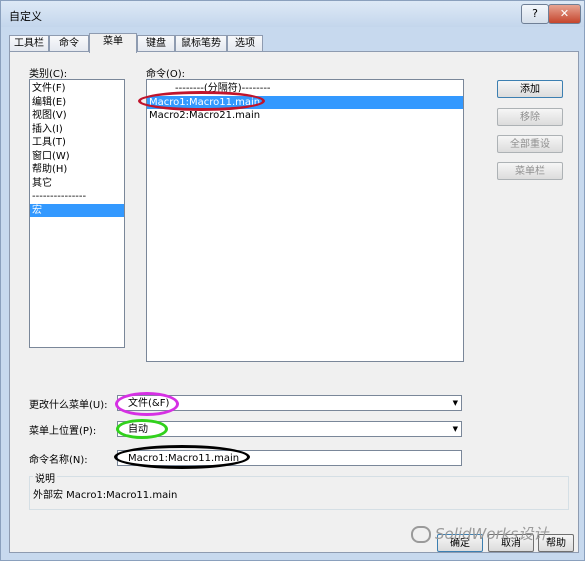 The height and width of the screenshot is (561, 585). I want to click on description-group: 说明 外部宏 Macro1:Macro11.main, so click(299, 490).